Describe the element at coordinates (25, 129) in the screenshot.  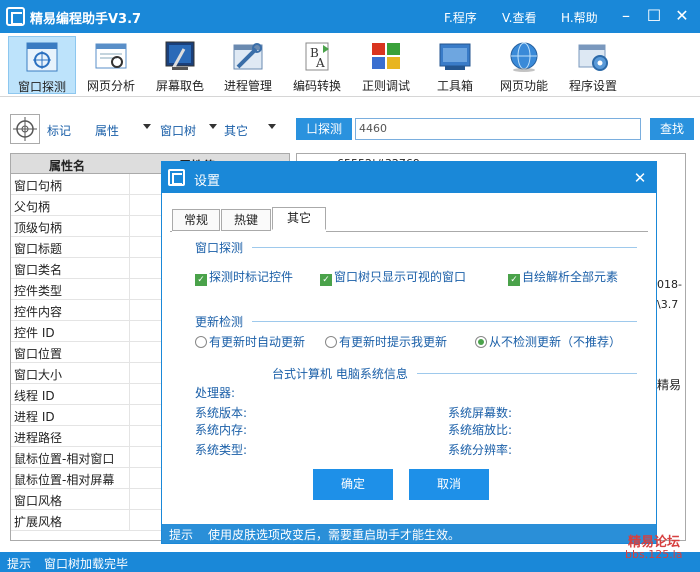
I see `crosshair-icon` at that location.